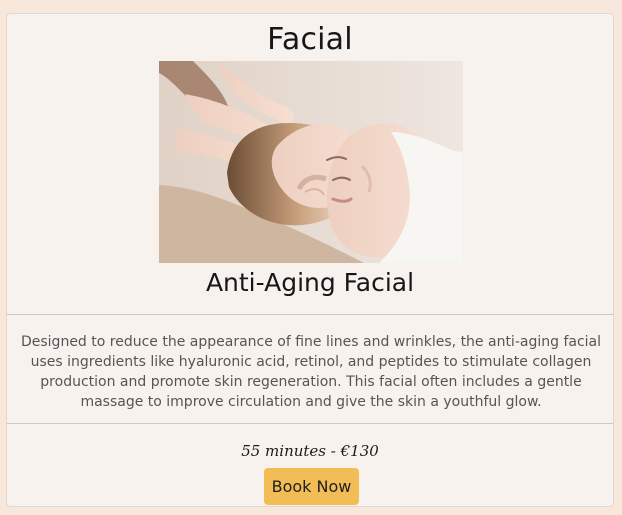  I want to click on bottom-divider, so click(310, 423).